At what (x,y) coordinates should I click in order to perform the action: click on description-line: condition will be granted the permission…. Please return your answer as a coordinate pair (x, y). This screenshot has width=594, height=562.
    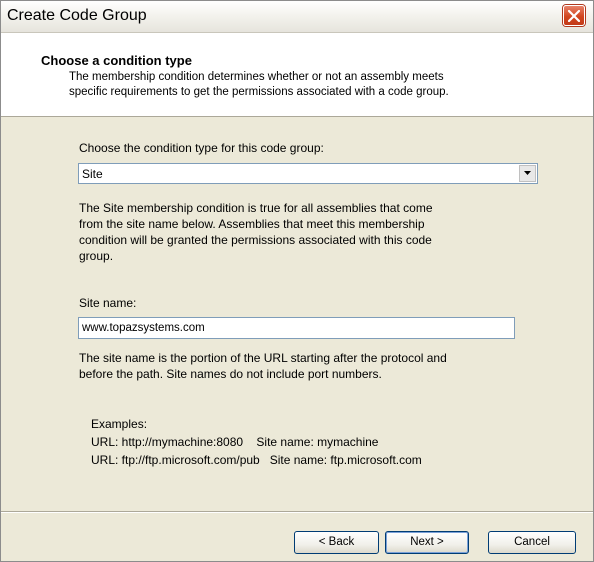
    Looking at the image, I should click on (255, 240).